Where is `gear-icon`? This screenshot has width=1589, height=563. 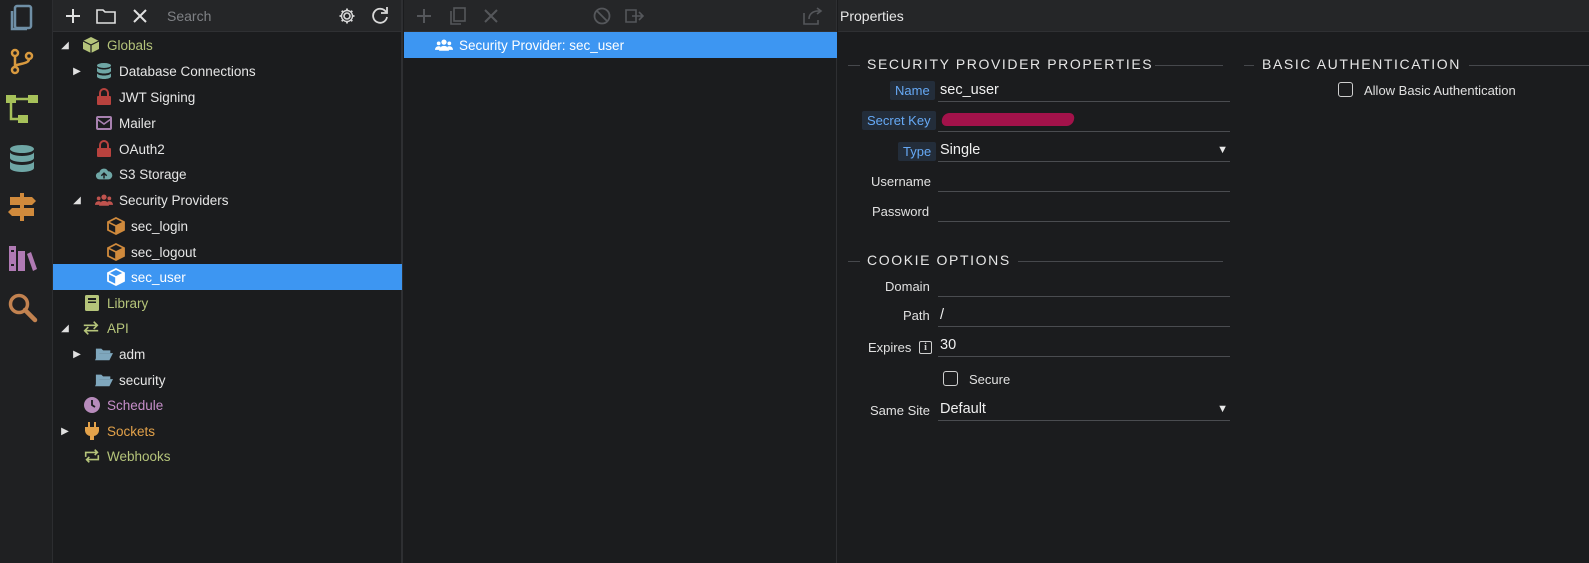 gear-icon is located at coordinates (347, 16).